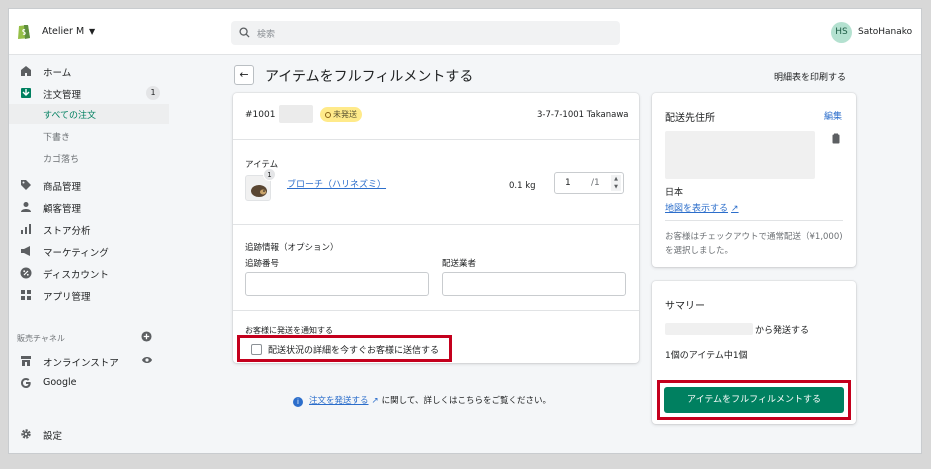 This screenshot has height=469, width=931. Describe the element at coordinates (836, 138) in the screenshot. I see `clipboard-icon` at that location.